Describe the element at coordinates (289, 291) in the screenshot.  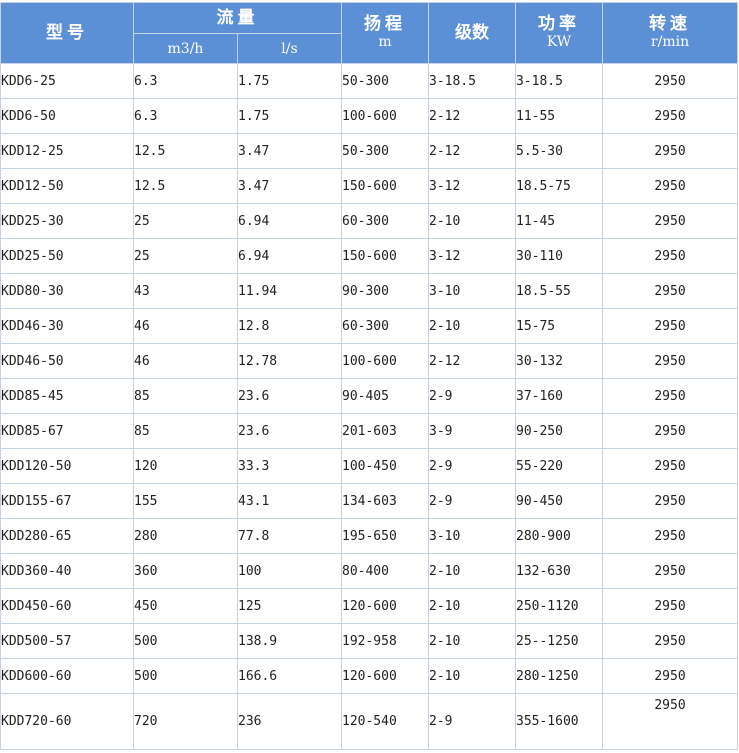
I see `cell-flow-ls: 11.94` at that location.